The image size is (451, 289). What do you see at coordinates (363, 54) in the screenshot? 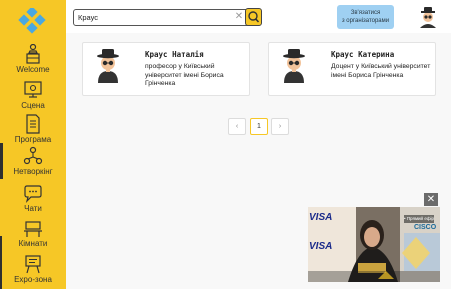
I see `person-name: Краус Катерина` at bounding box center [363, 54].